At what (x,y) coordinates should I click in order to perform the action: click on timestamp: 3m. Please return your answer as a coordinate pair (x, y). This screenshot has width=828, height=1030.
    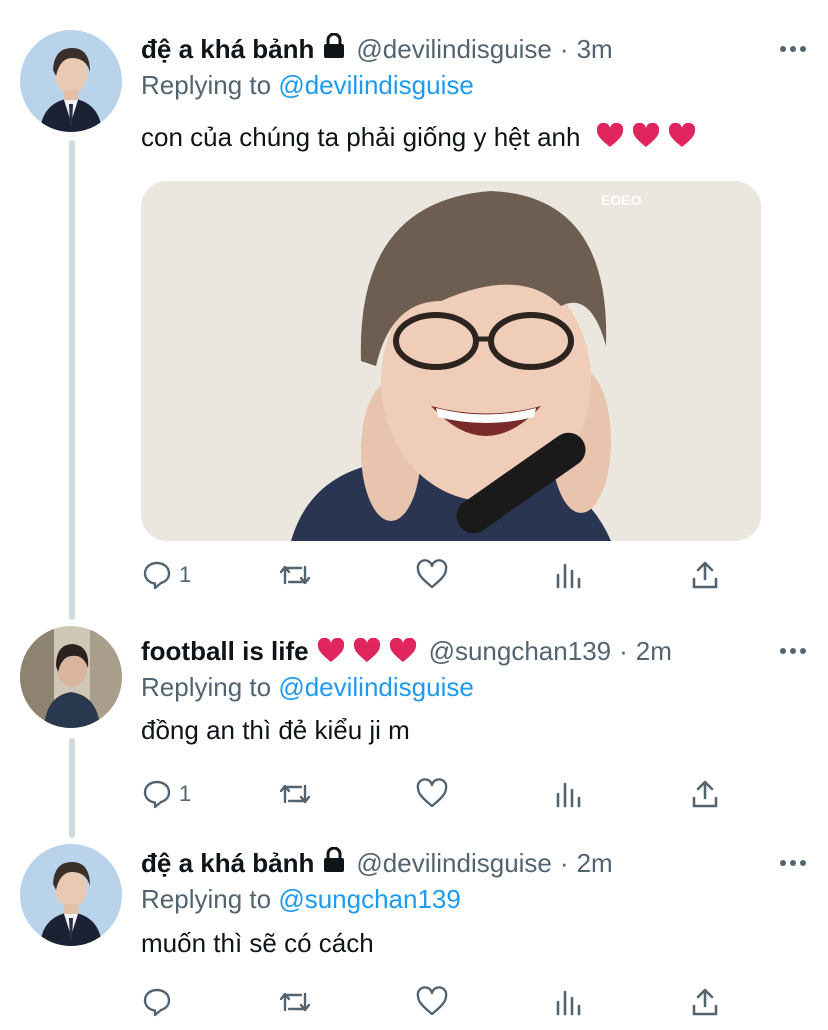
    Looking at the image, I should click on (595, 49).